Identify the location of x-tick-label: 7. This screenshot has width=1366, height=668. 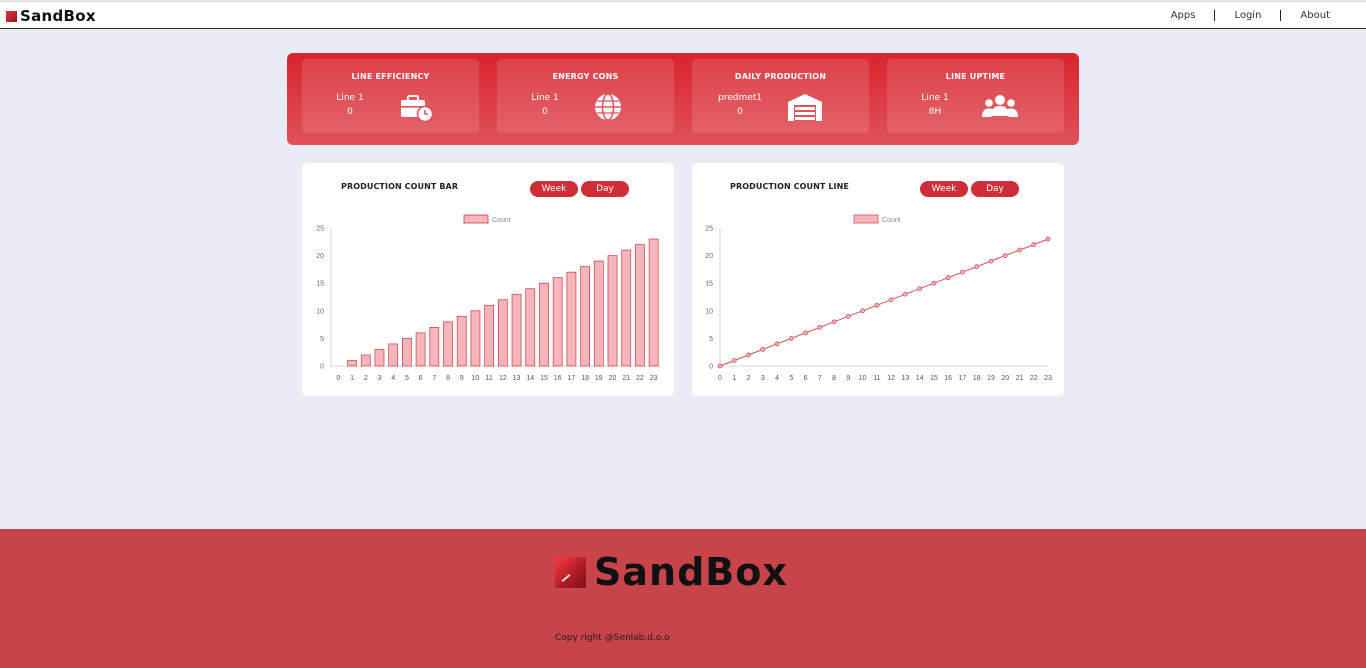
(820, 378).